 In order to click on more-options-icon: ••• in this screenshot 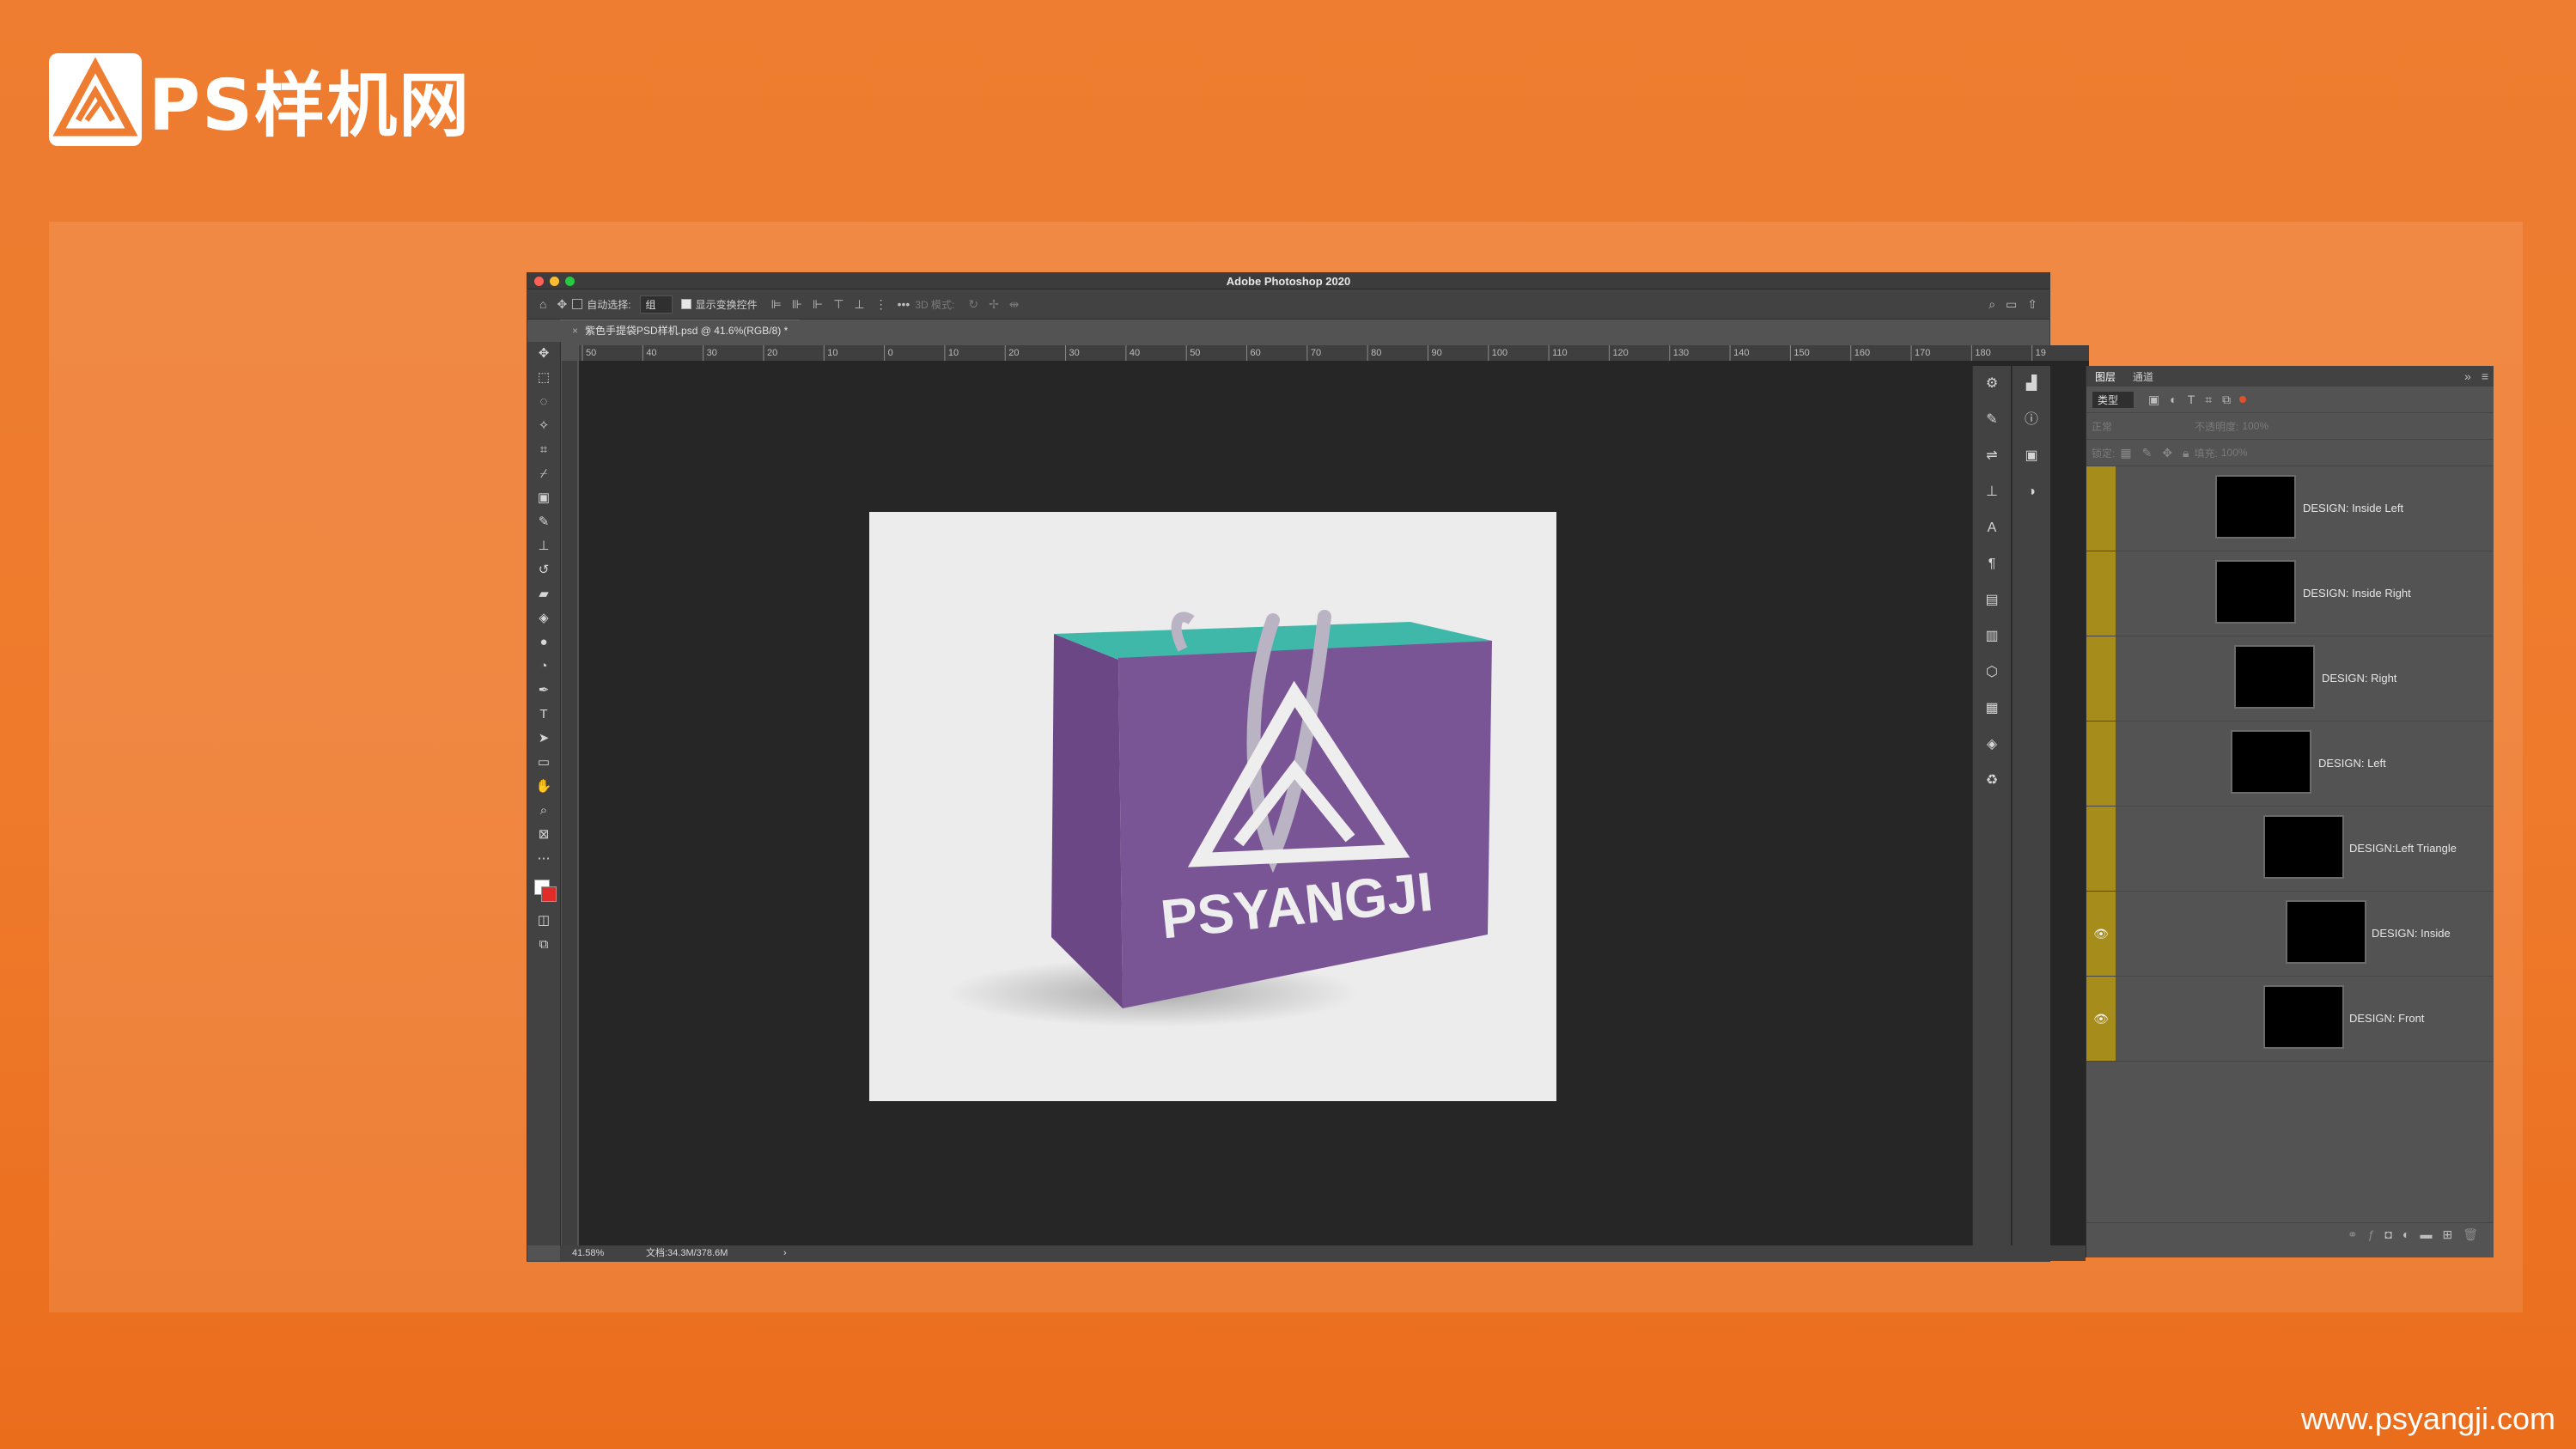, I will do `click(904, 304)`.